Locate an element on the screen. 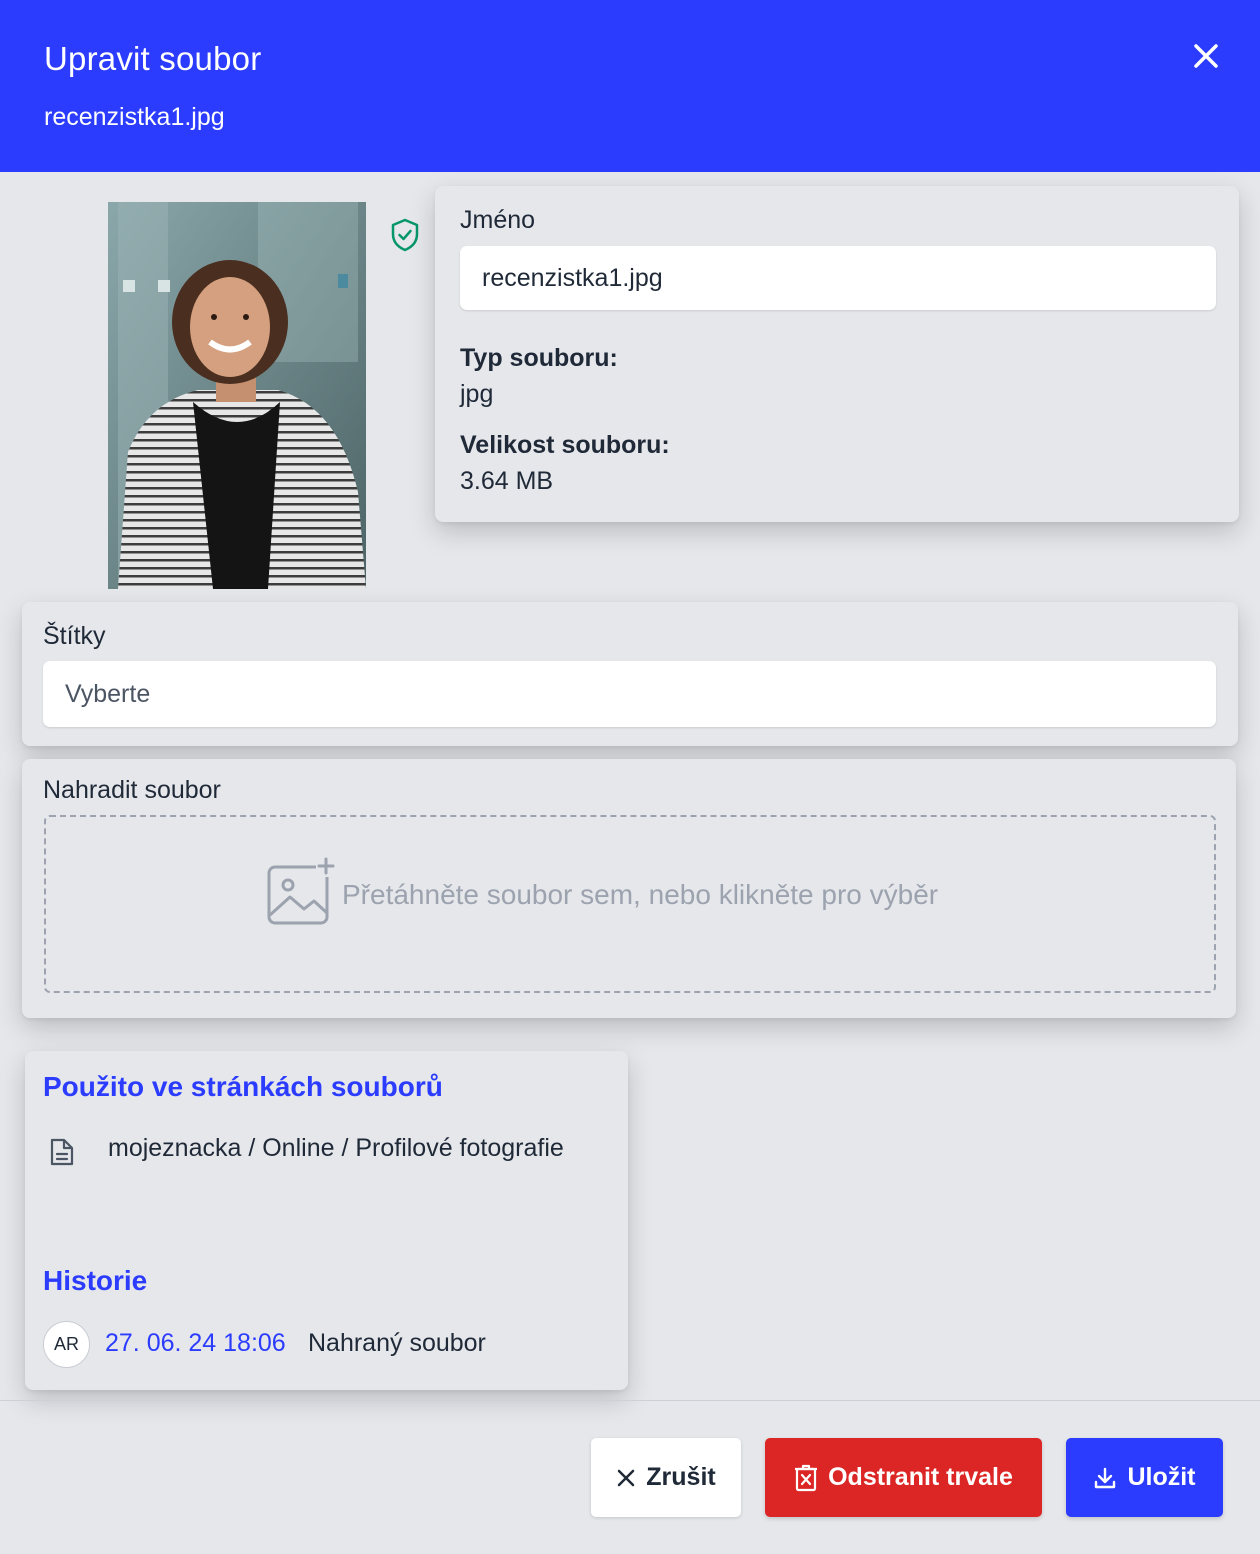  file-type-value: jpg is located at coordinates (477, 394).